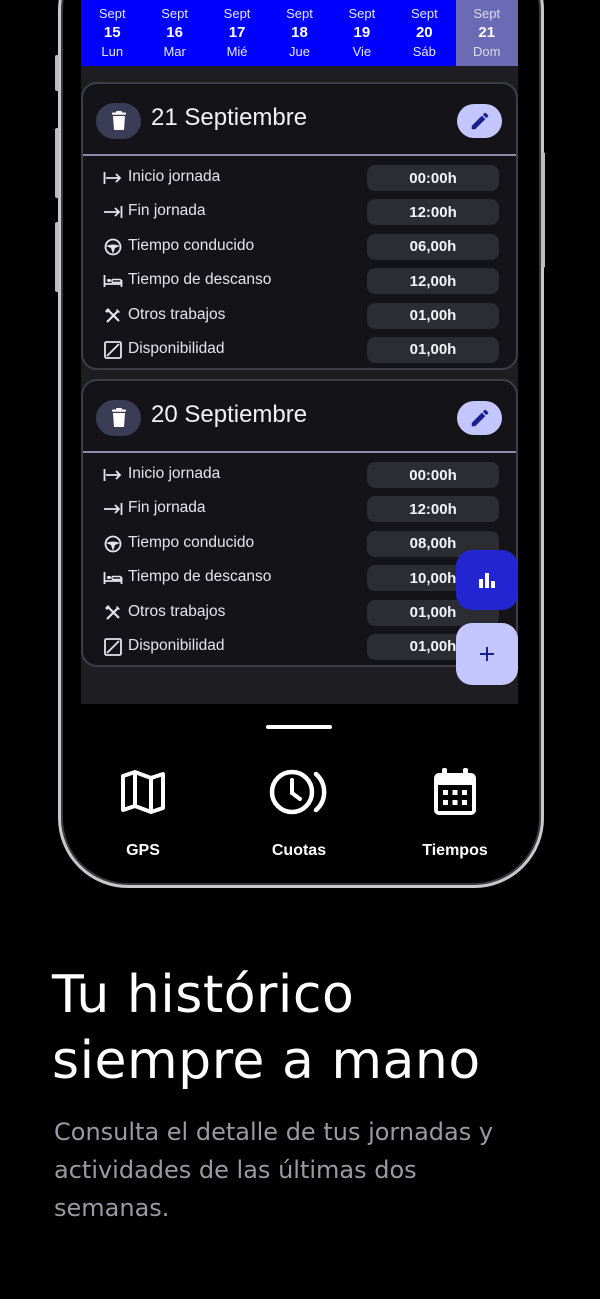  I want to click on nav-item-gps: GPS, so click(149, 810).